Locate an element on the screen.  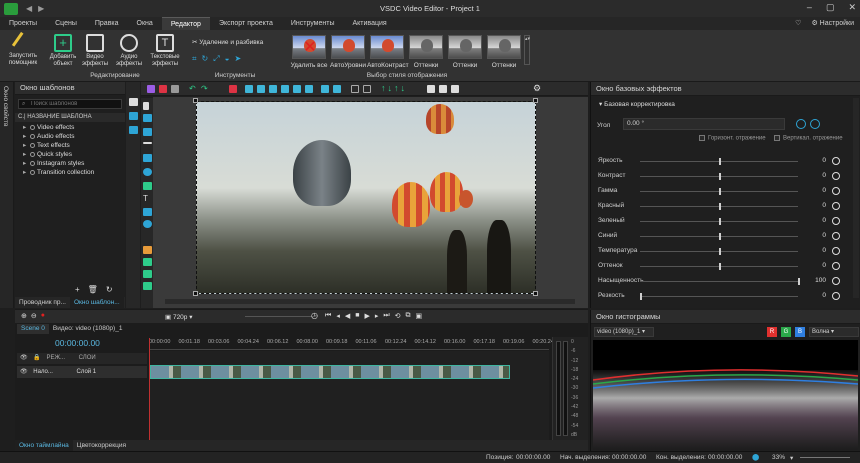
split-delete-button: ✂ Удаление и разбивка is located at coordinates (227, 42).